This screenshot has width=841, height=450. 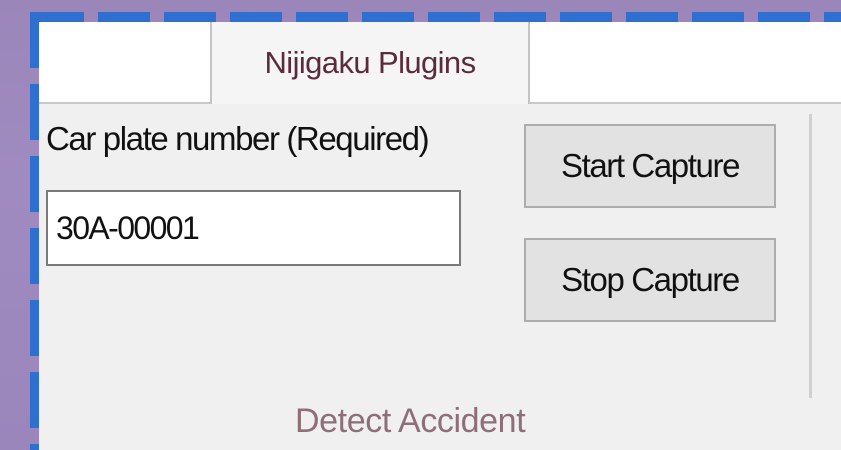 What do you see at coordinates (650, 166) in the screenshot?
I see `start-capture-button: Start Capture` at bounding box center [650, 166].